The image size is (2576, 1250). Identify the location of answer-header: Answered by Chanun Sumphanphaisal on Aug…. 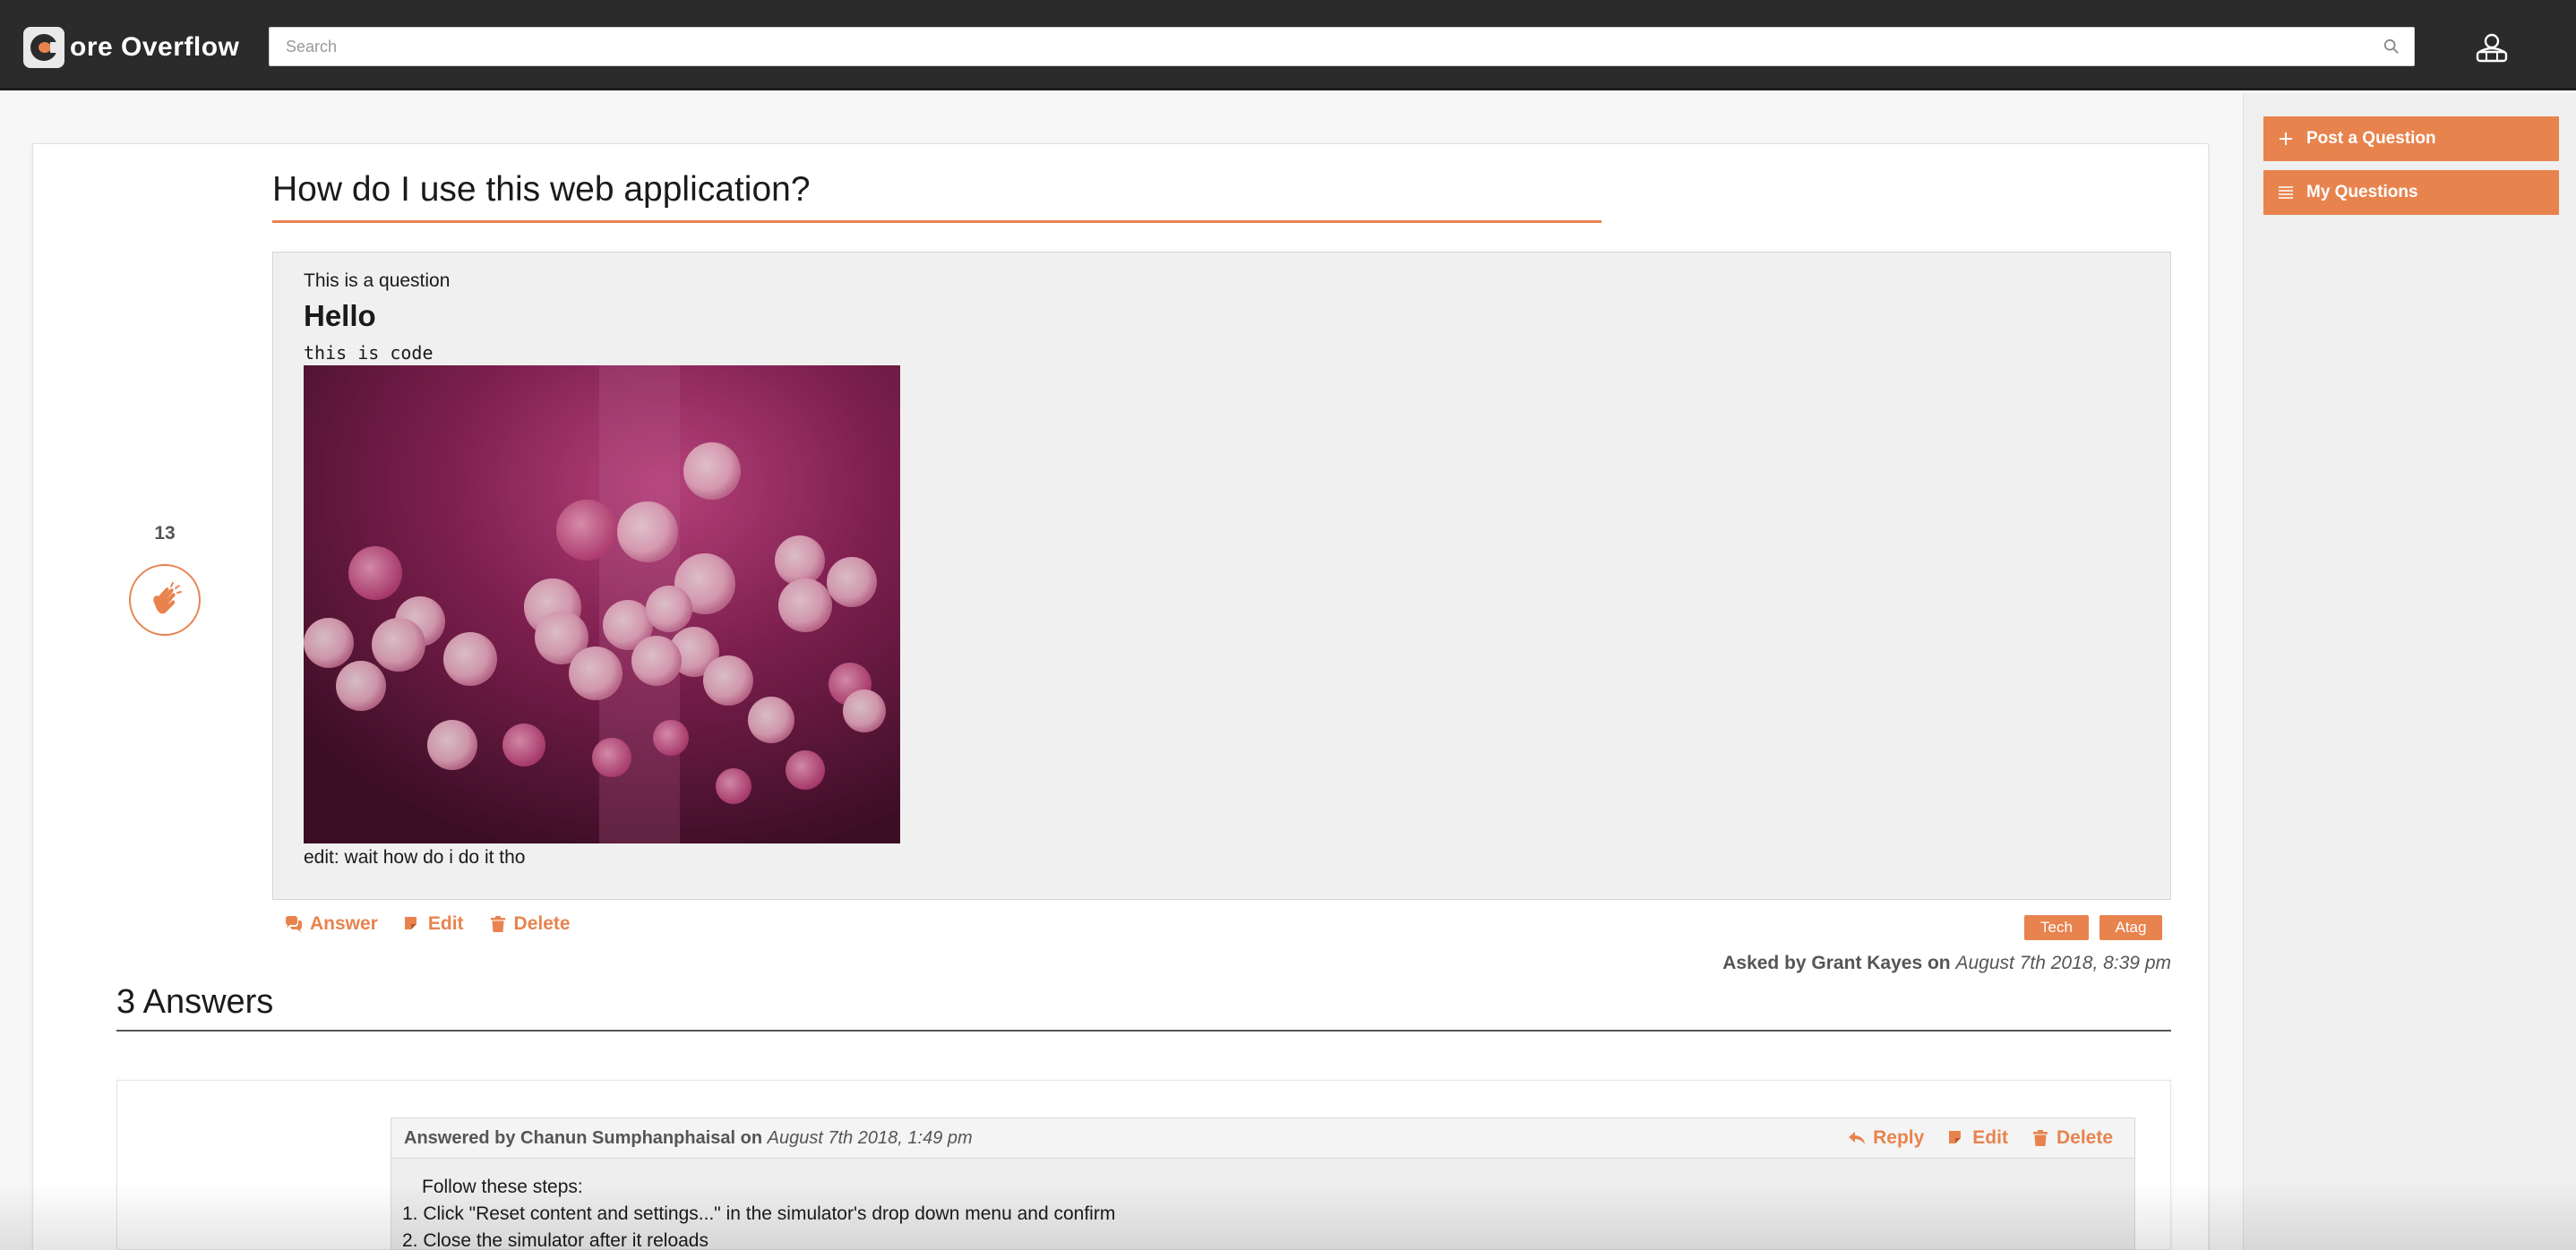
(1263, 1138).